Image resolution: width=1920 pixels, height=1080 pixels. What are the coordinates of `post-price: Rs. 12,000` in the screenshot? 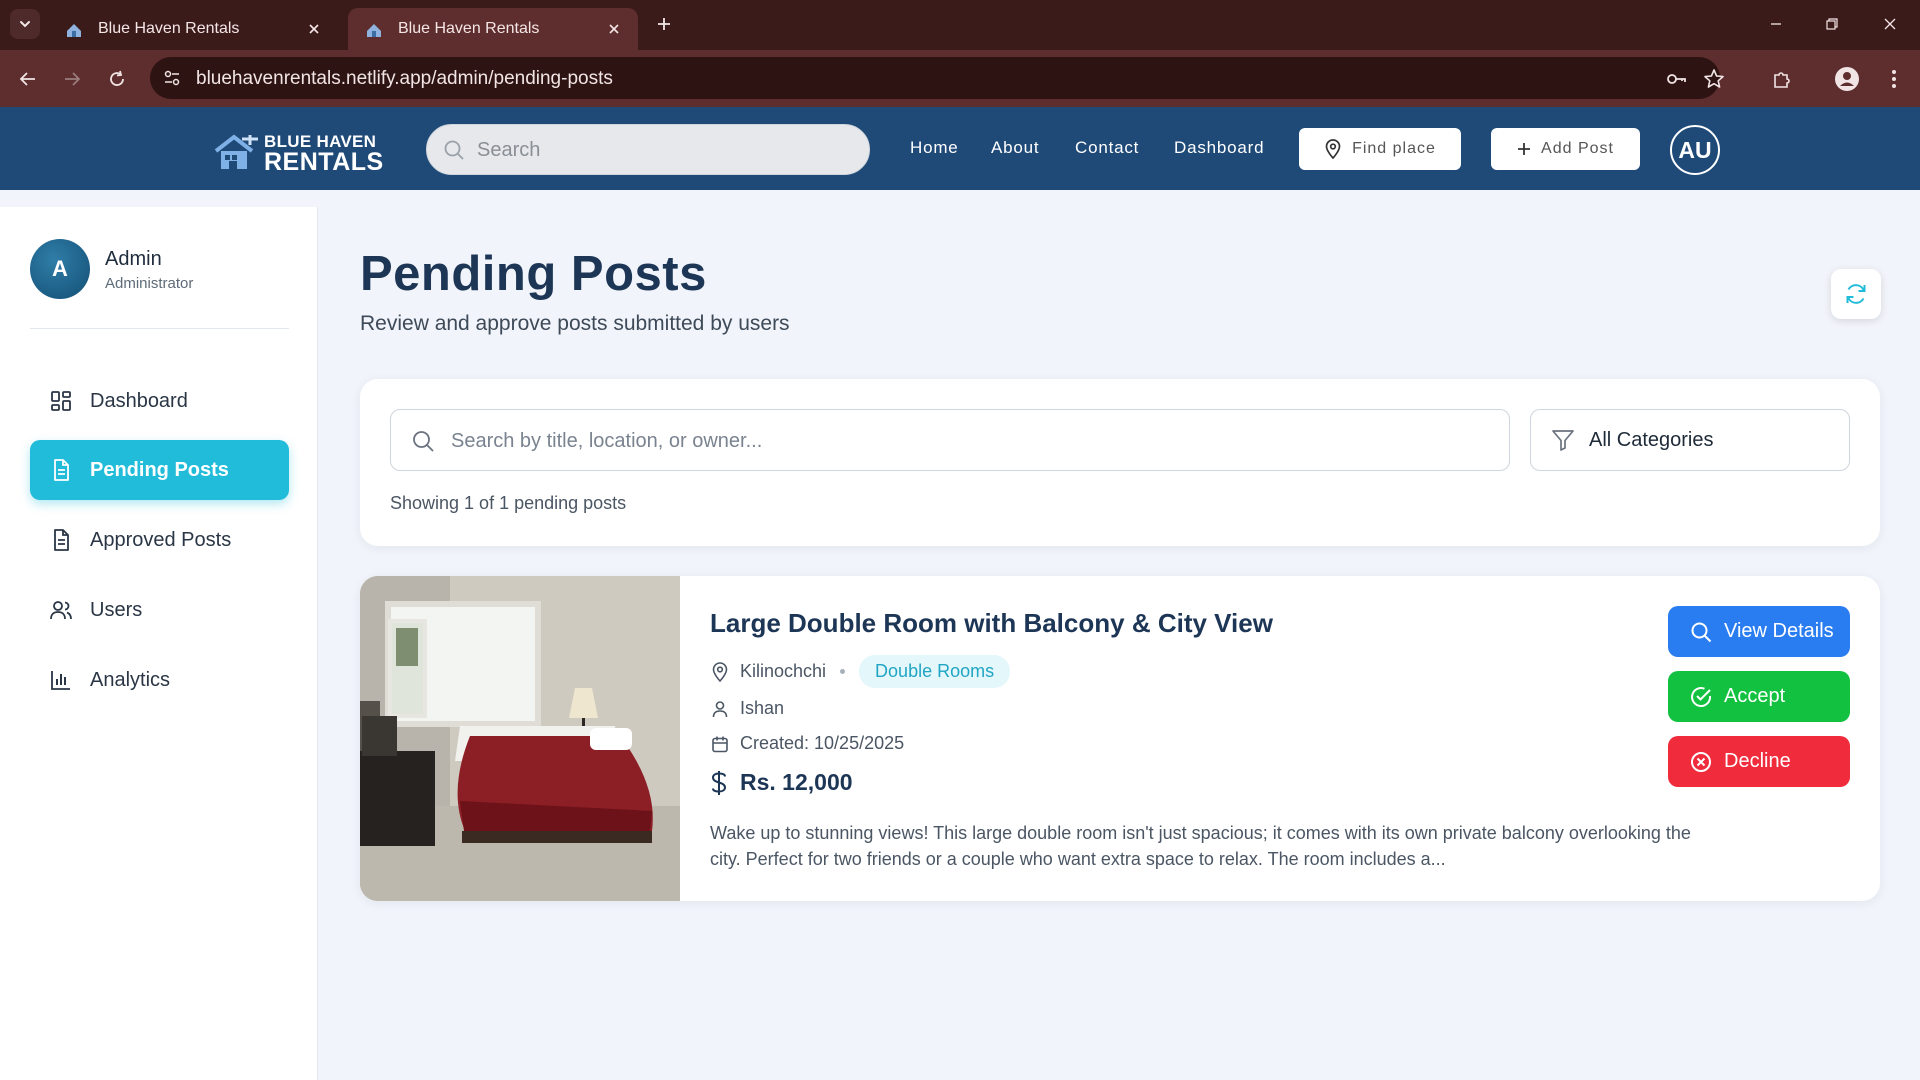 It's located at (796, 782).